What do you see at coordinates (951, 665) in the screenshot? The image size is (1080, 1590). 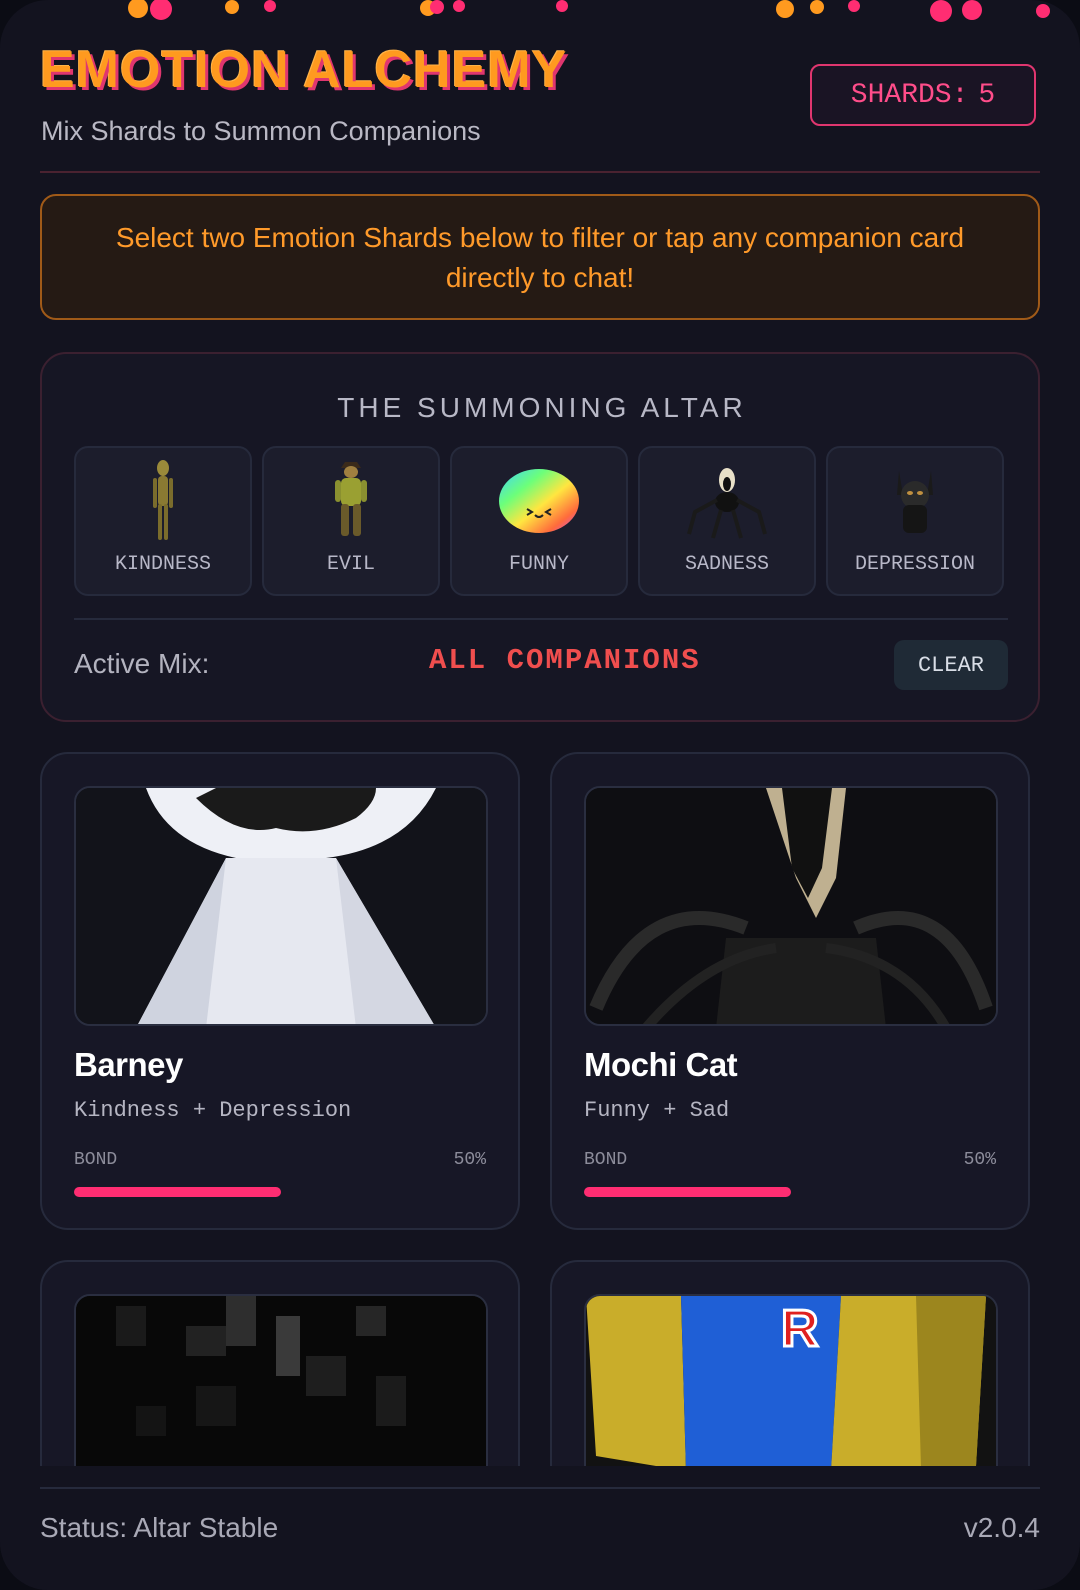 I see `clear-button: CLEAR` at bounding box center [951, 665].